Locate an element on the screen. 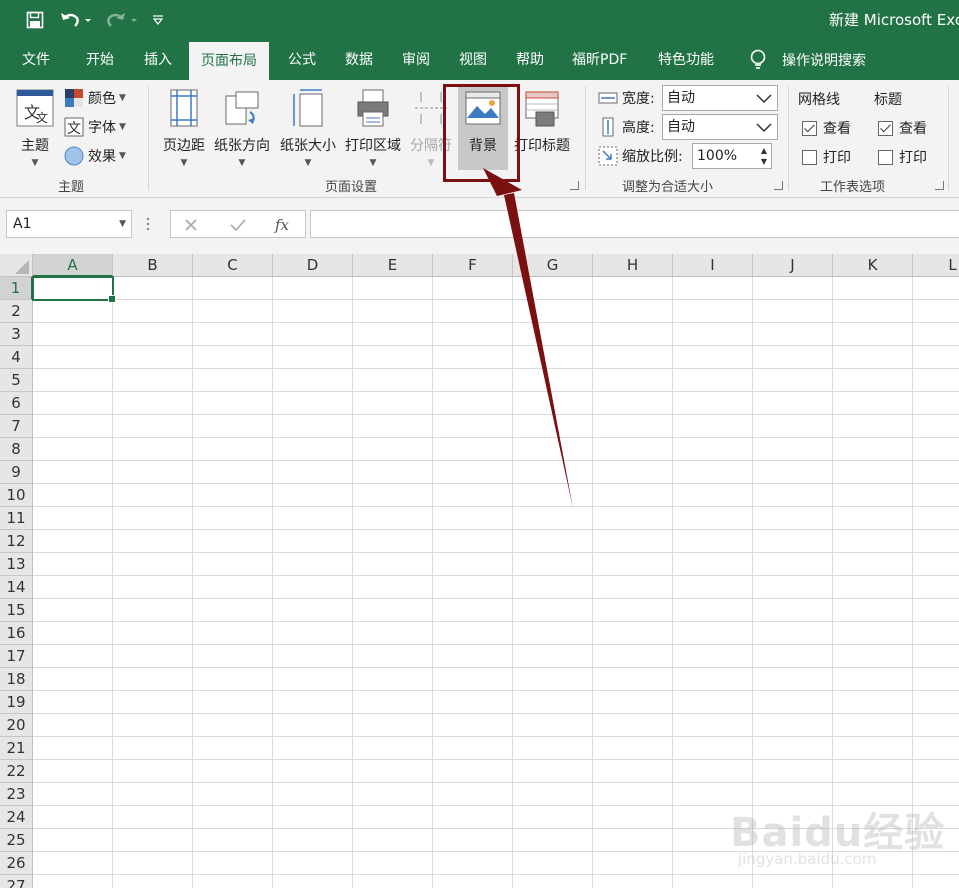  size-button: 纸张大小 ▼ is located at coordinates (308, 129).